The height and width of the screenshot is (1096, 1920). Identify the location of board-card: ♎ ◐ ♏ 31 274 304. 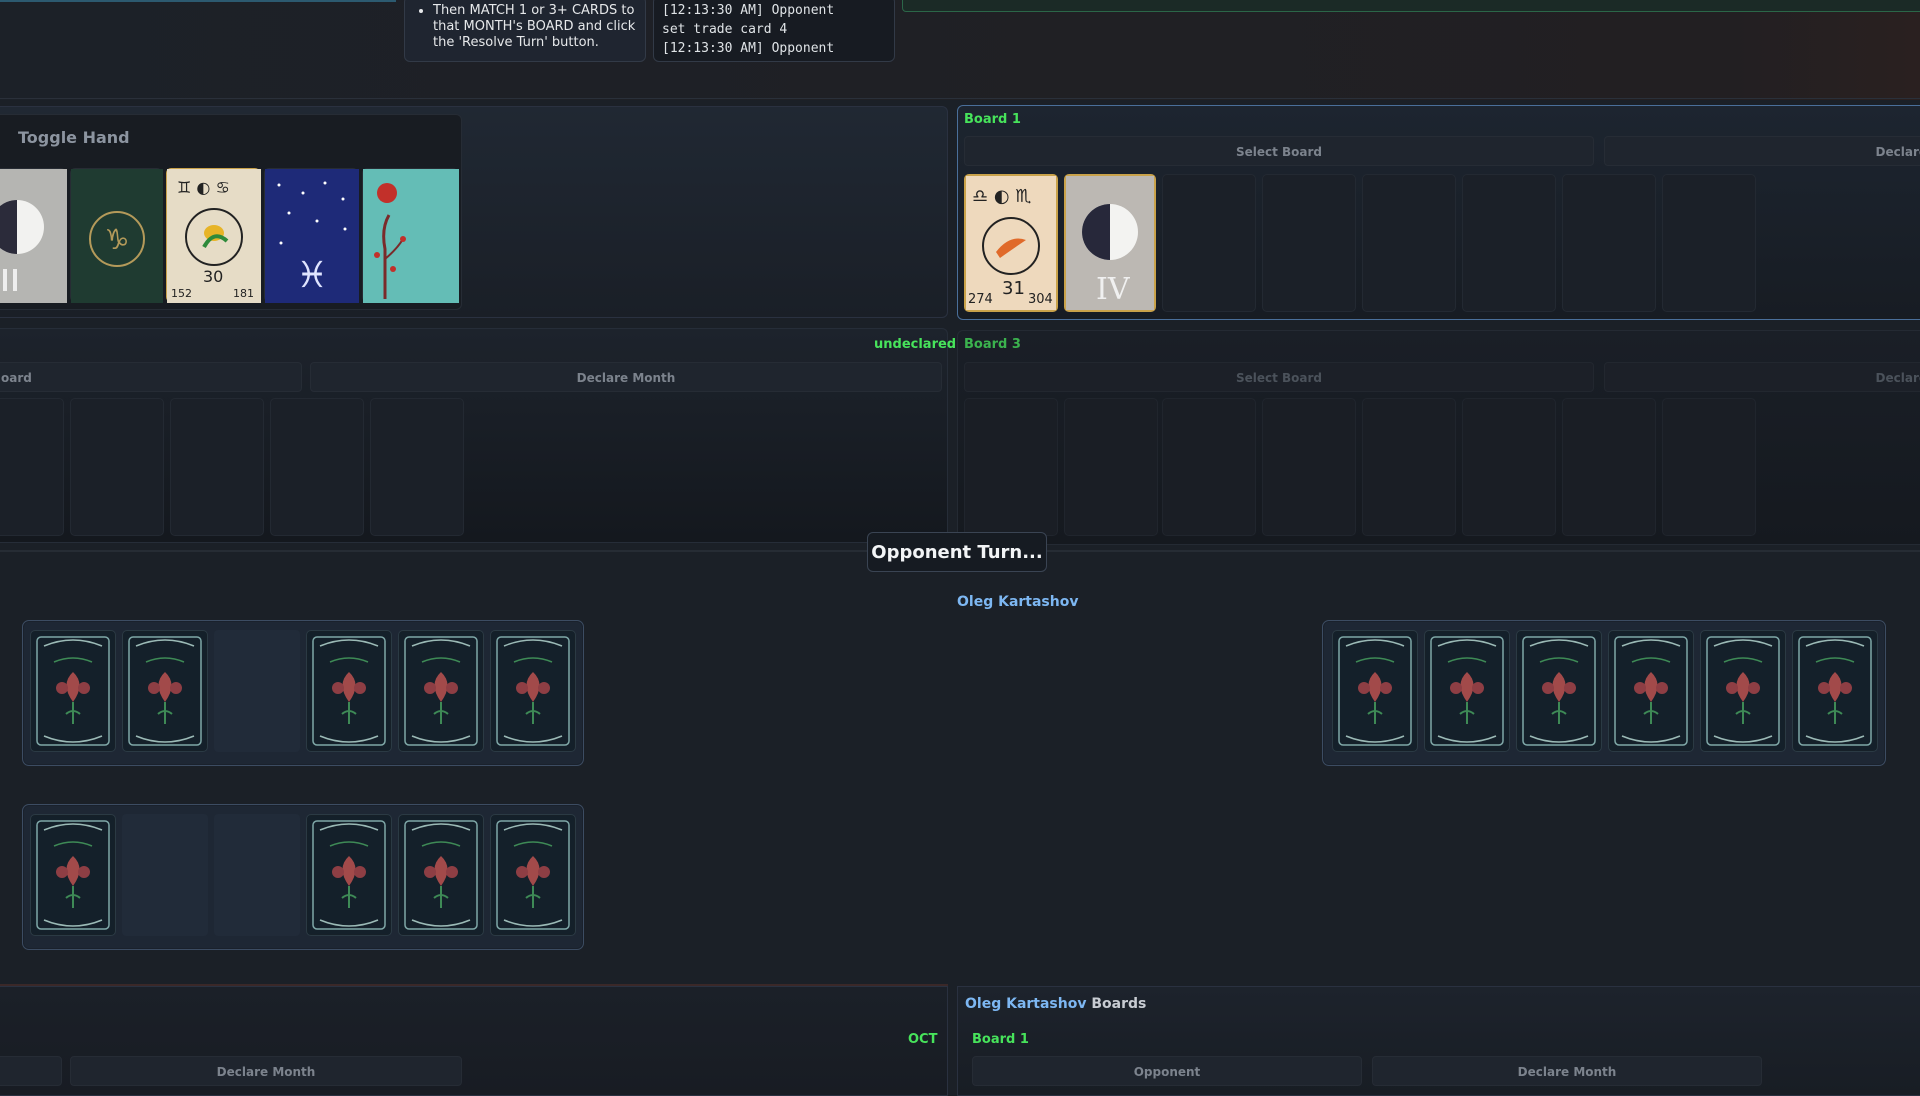
(1011, 243).